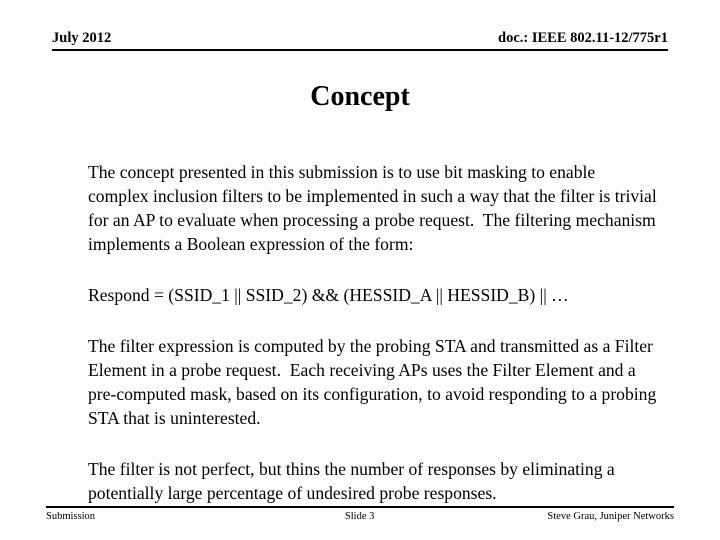 The width and height of the screenshot is (720, 540). I want to click on header-date: July 2012, so click(82, 38).